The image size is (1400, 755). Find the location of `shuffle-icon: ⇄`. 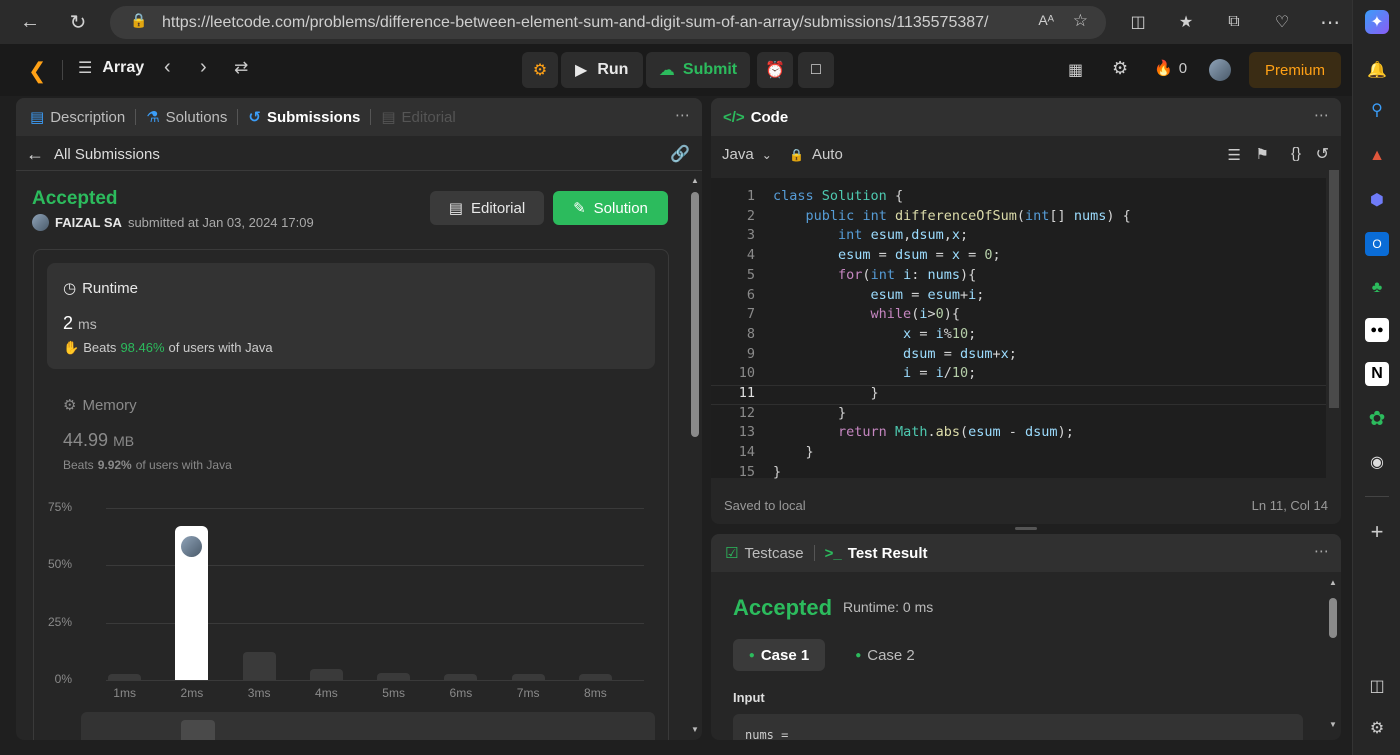

shuffle-icon: ⇄ is located at coordinates (241, 68).